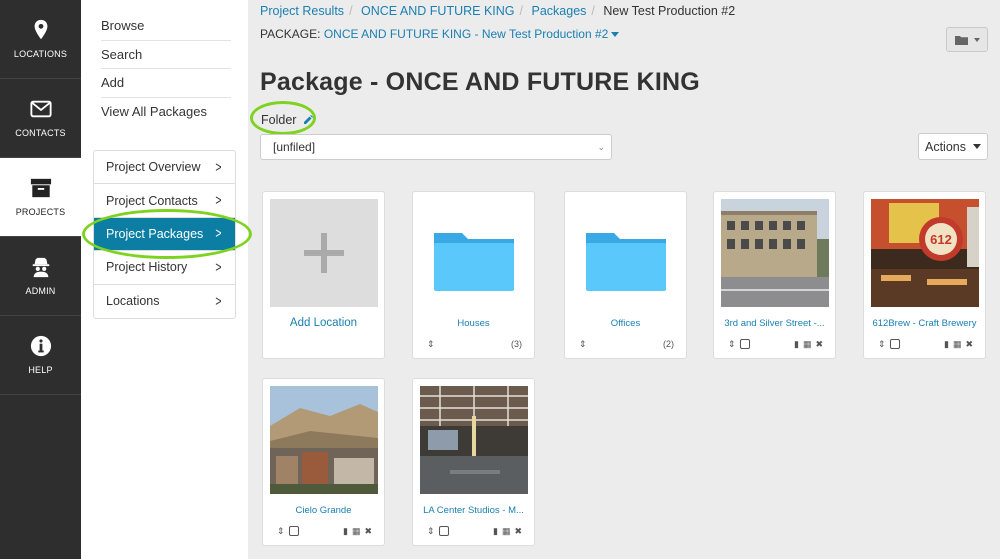  What do you see at coordinates (967, 39) in the screenshot?
I see `folder-menu-button` at bounding box center [967, 39].